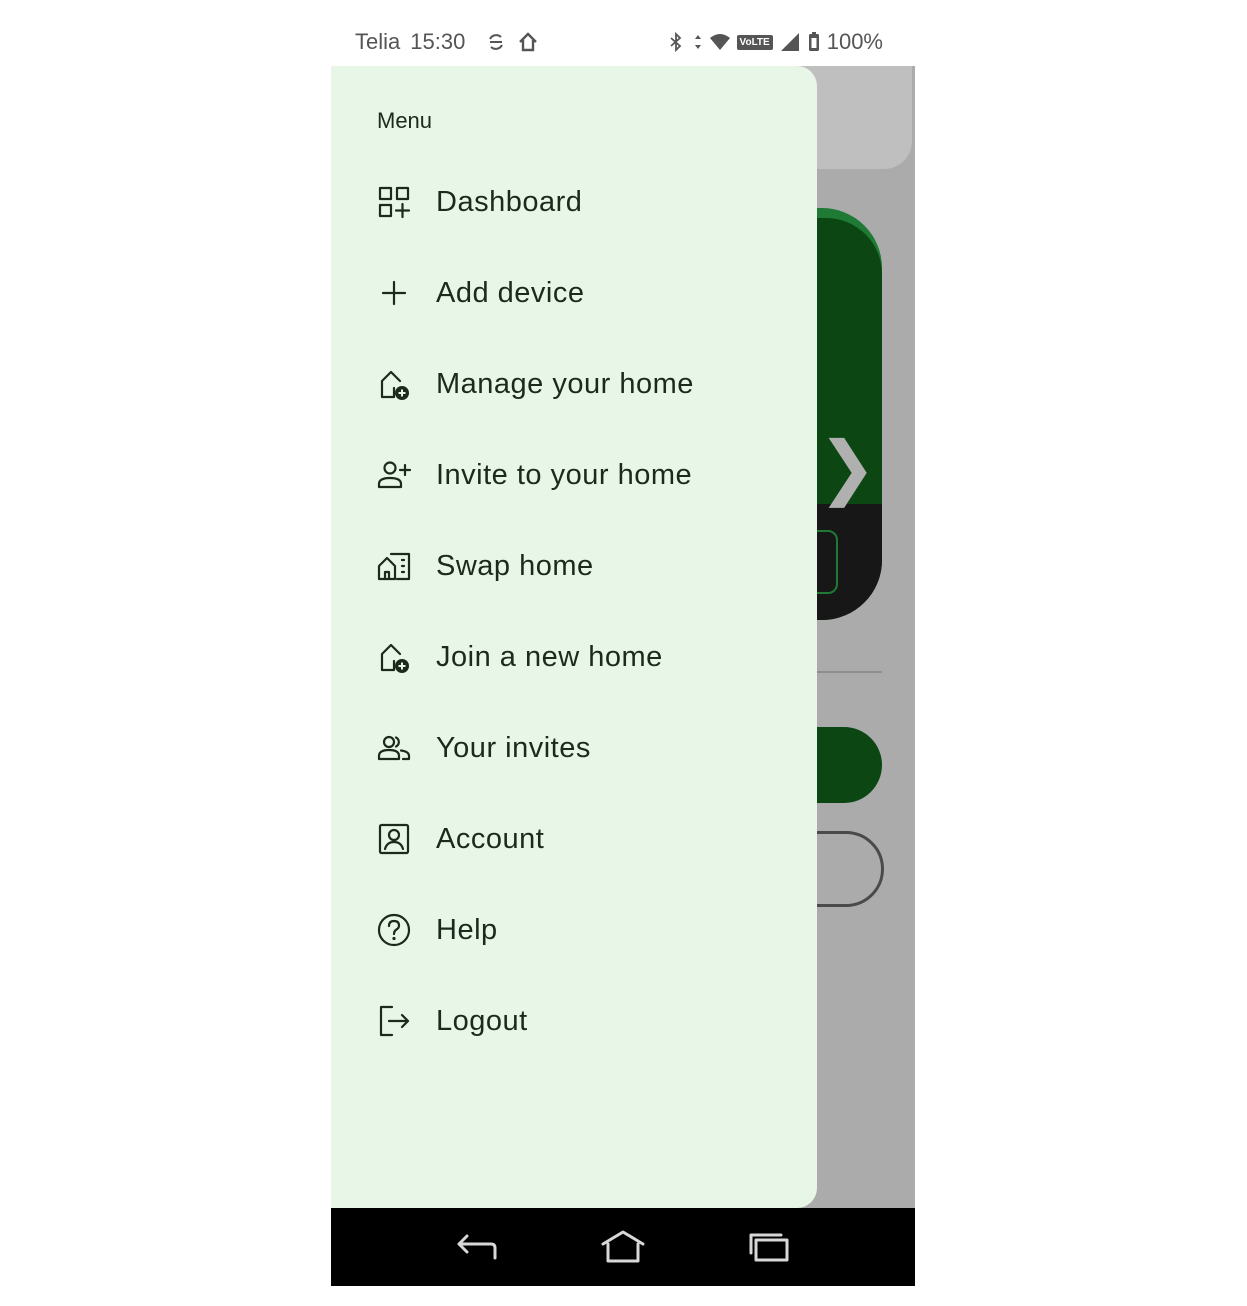 The height and width of the screenshot is (1306, 1247). I want to click on menu-item-label: Dashboard, so click(509, 201).